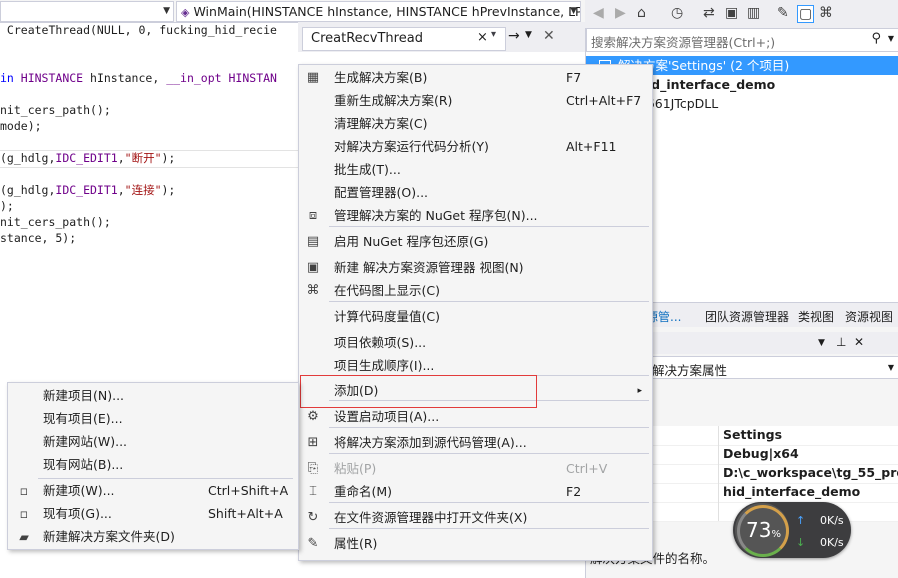 This screenshot has width=898, height=578. What do you see at coordinates (475, 518) in the screenshot?
I see `context-menu-item: ↻ 在文件资源管理器中打开文件夹(X)` at bounding box center [475, 518].